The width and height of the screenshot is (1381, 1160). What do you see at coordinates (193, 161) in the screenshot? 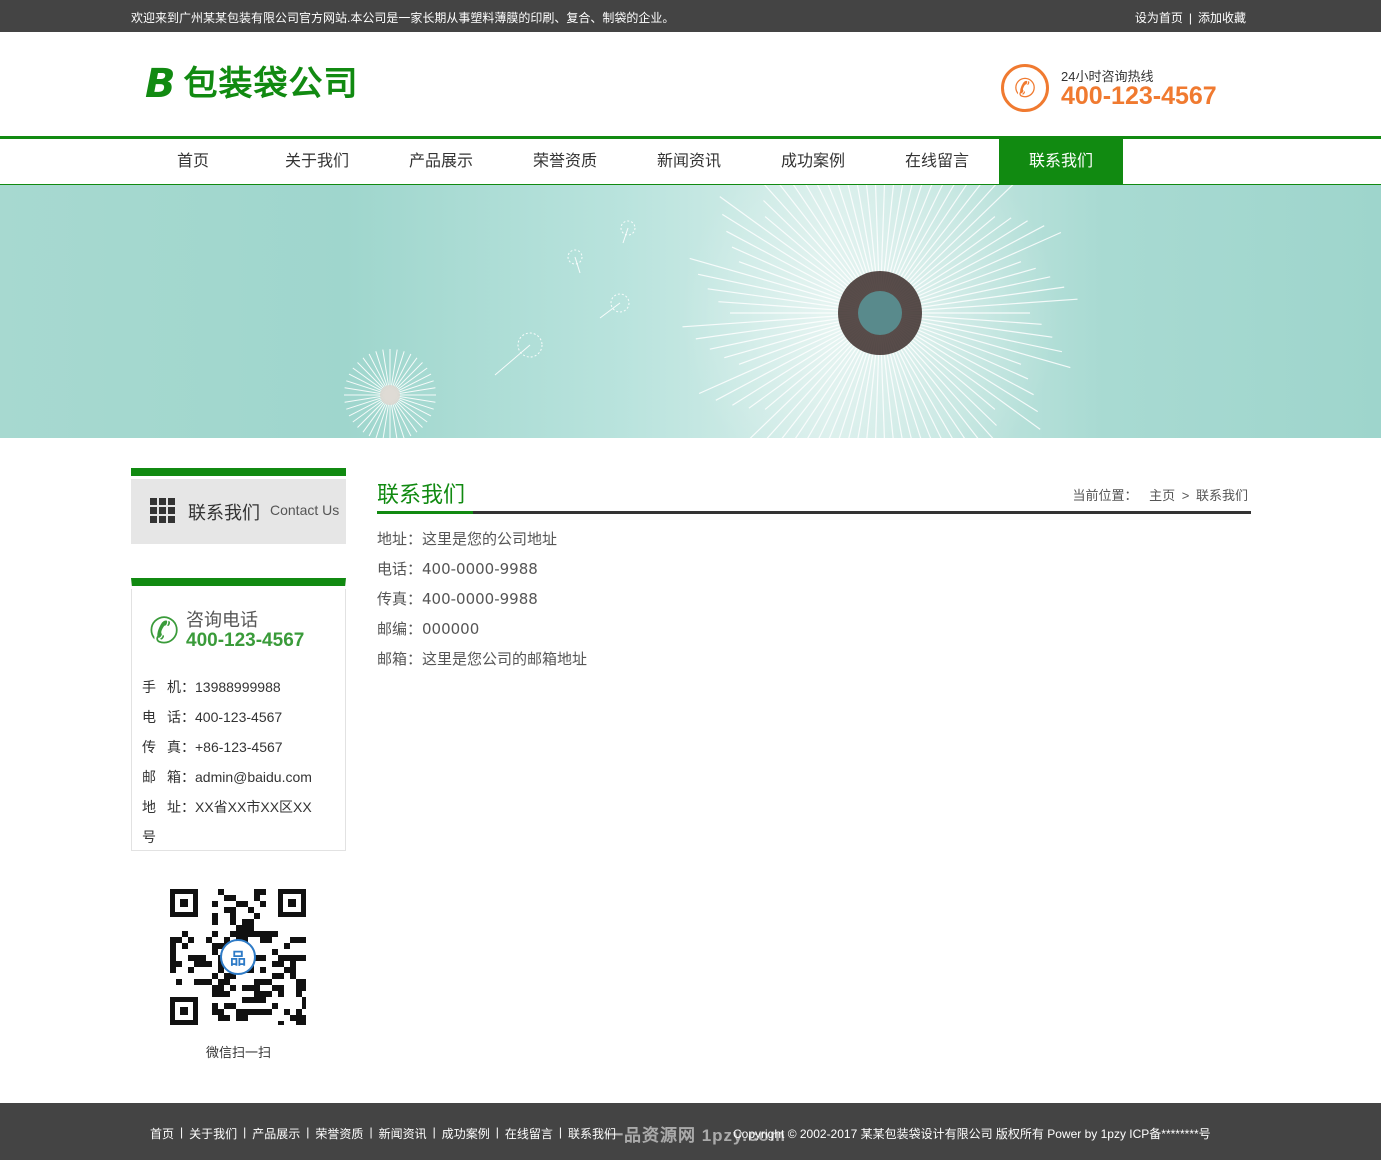
I see `nav-item-home: 首页` at bounding box center [193, 161].